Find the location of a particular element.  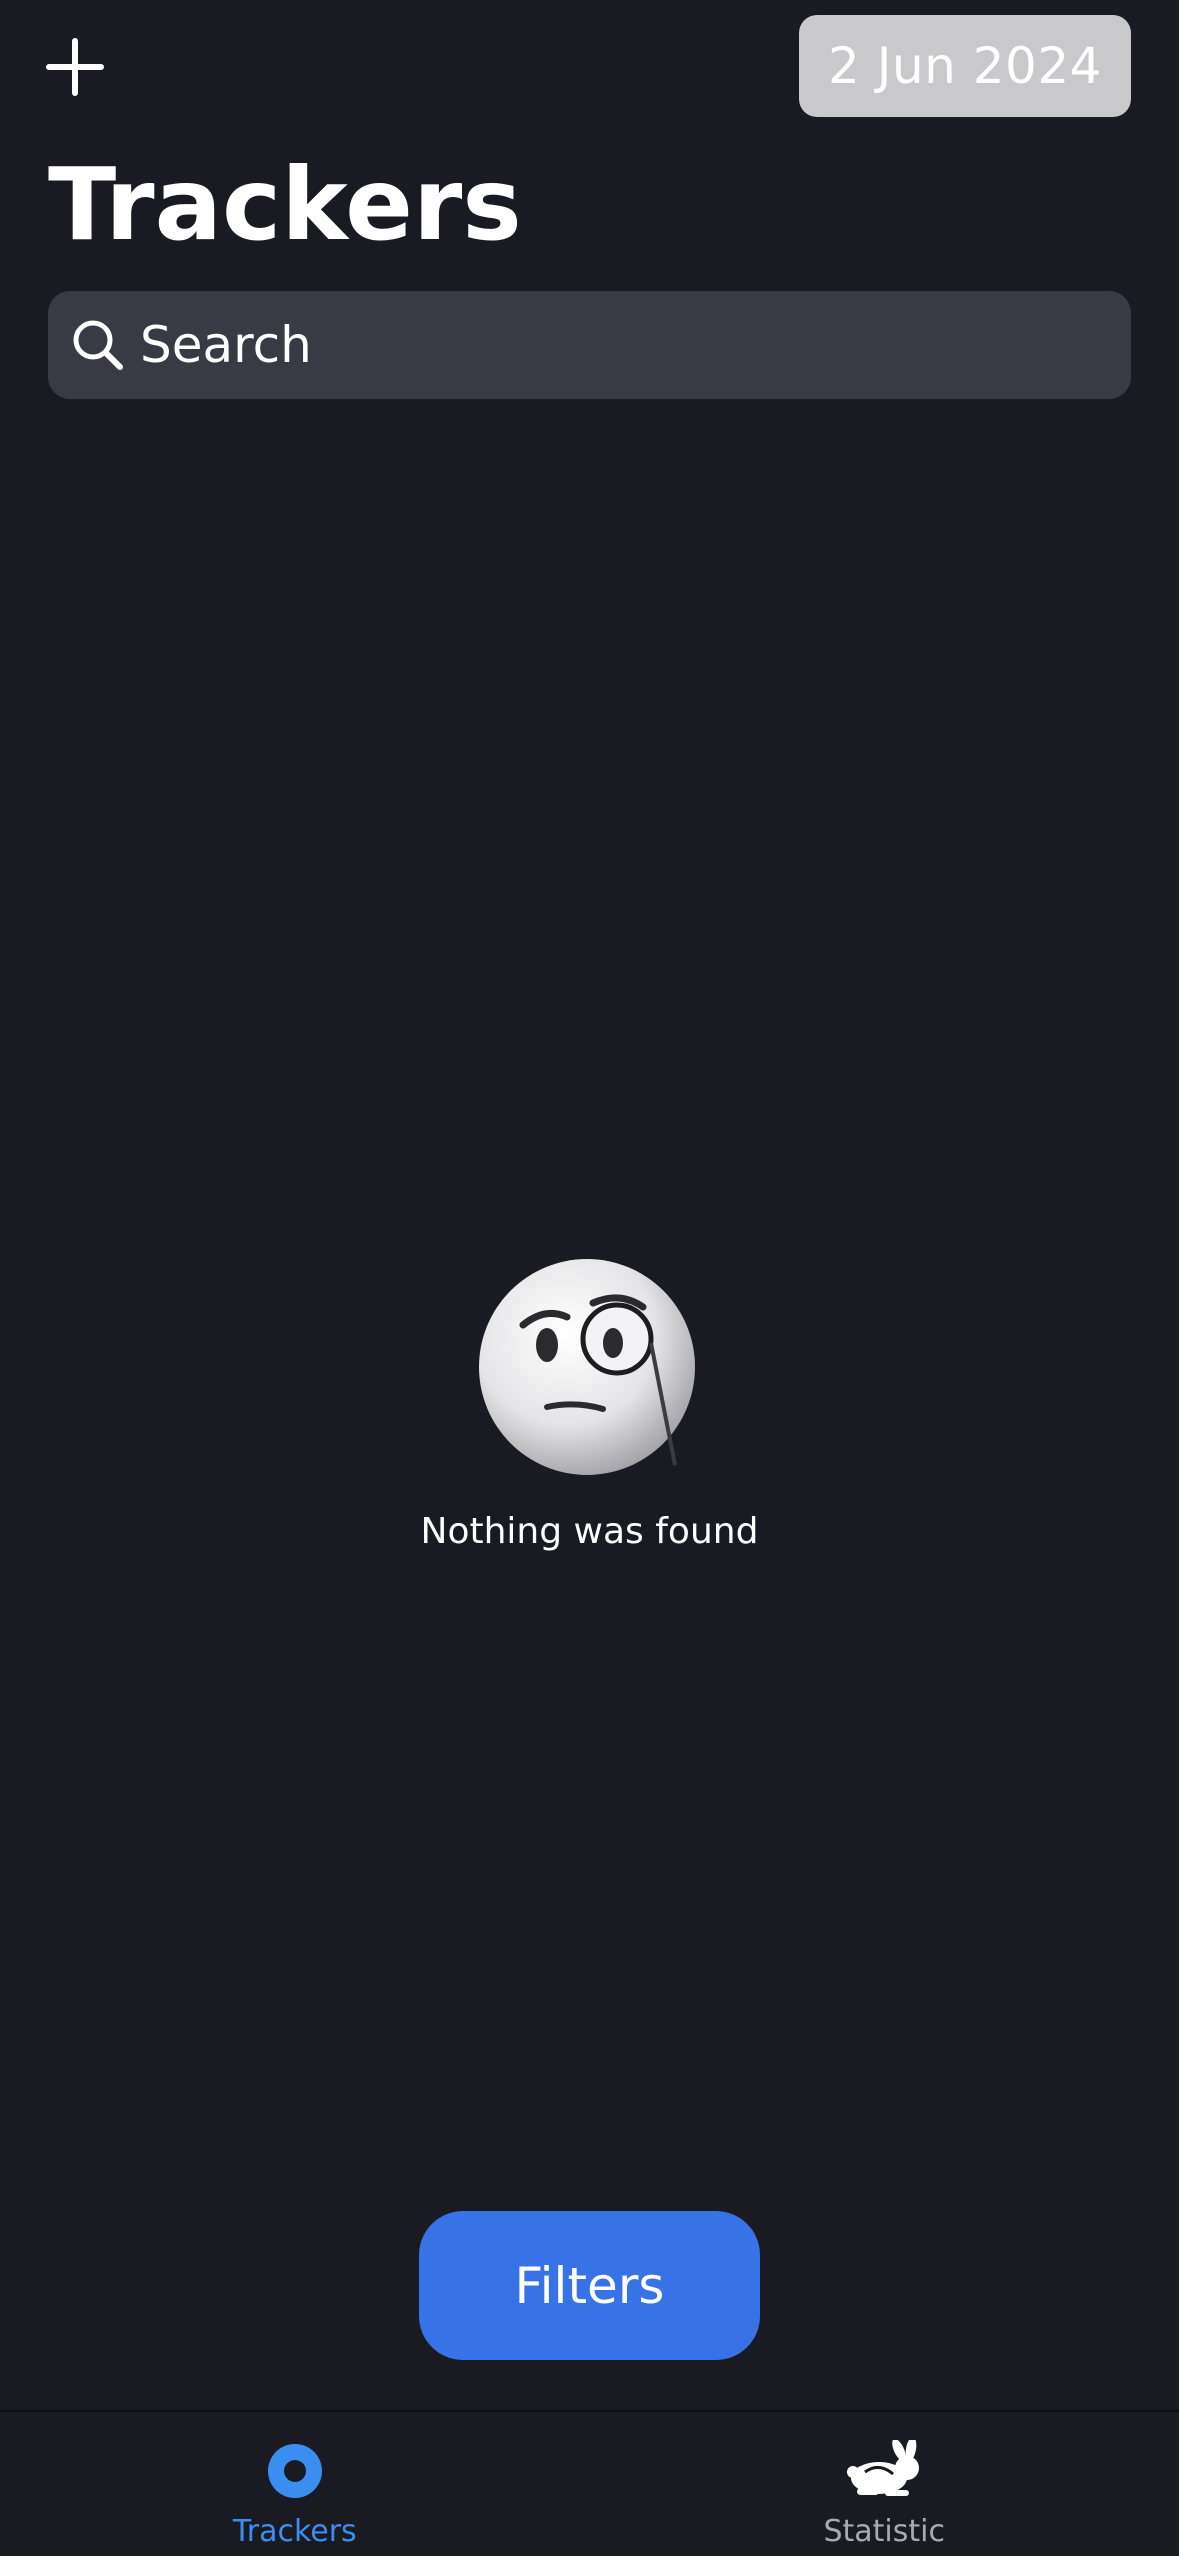

tab-trackers-label: Trackers is located at coordinates (294, 2531).